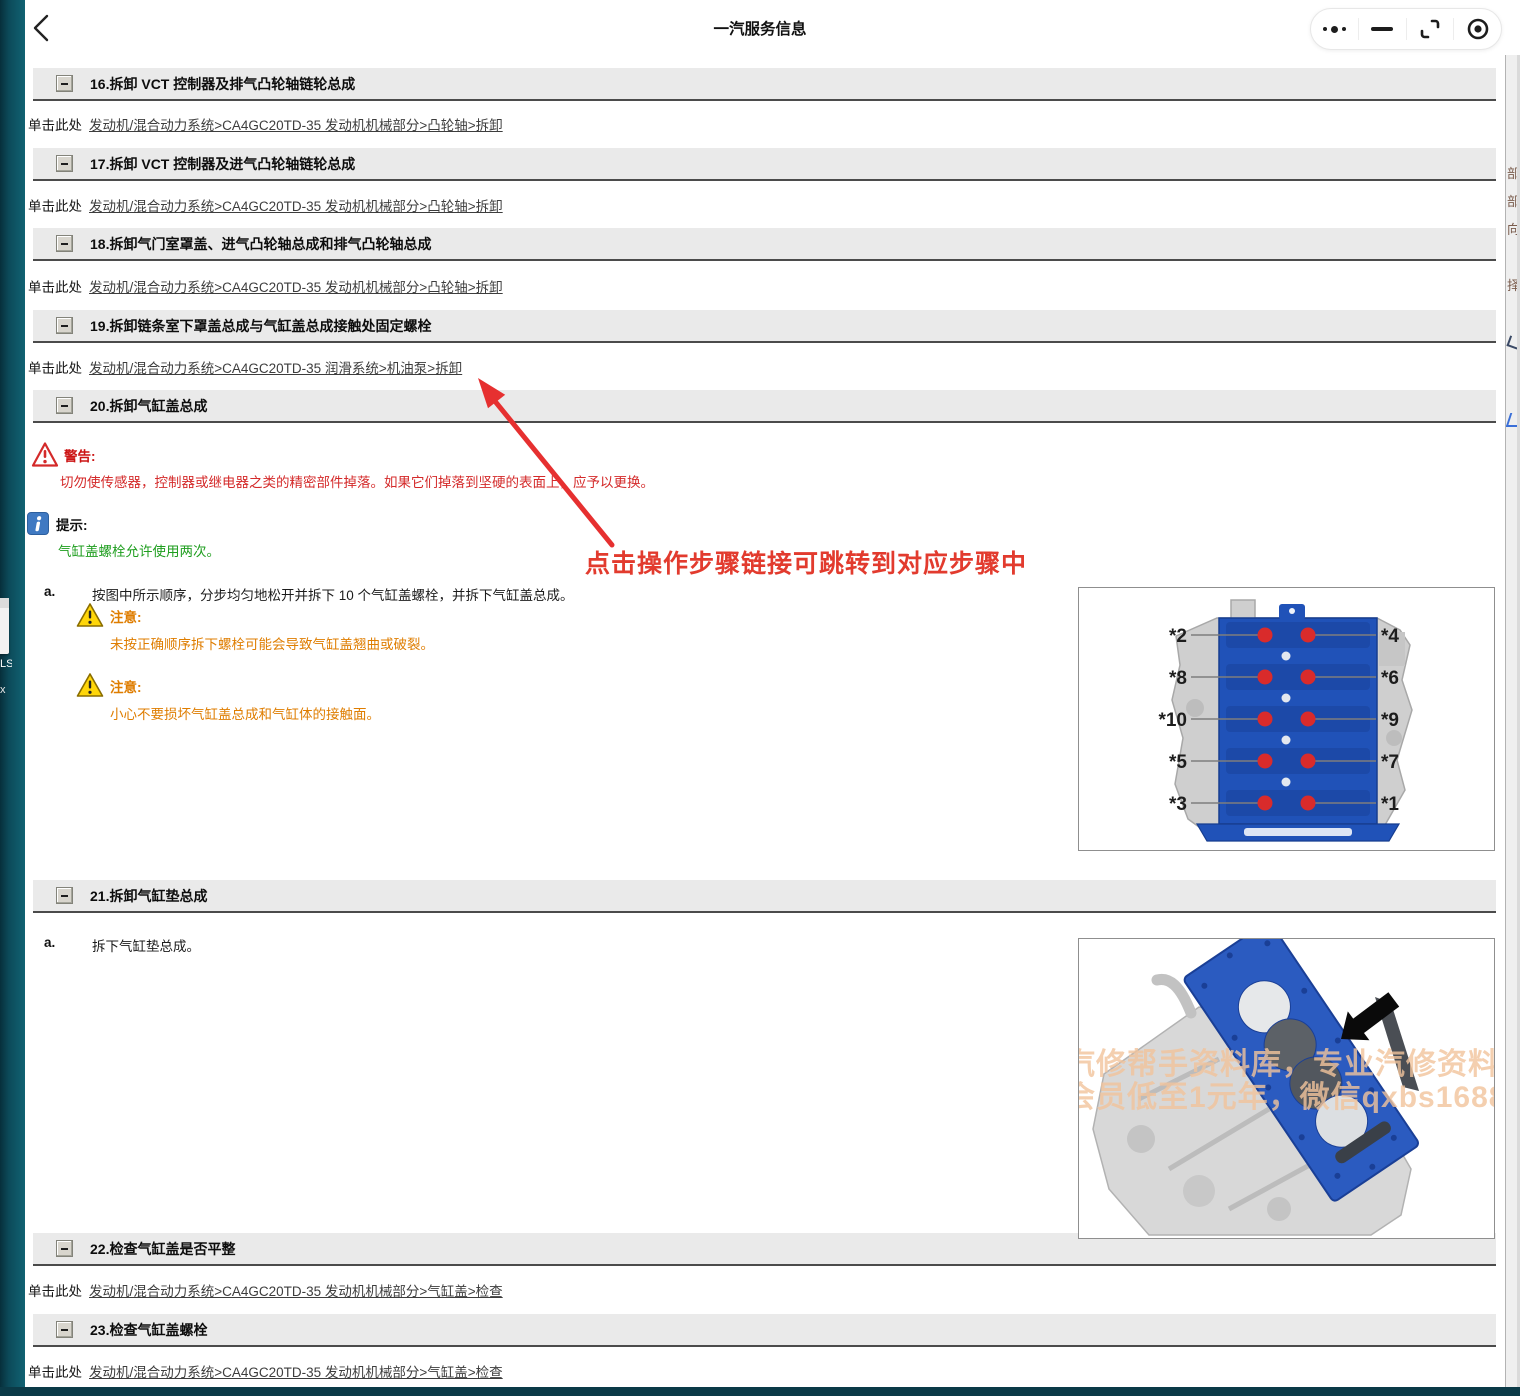 The height and width of the screenshot is (1396, 1520). What do you see at coordinates (333, 595) in the screenshot?
I see `step-text: 按图中所示顺序，分步均匀地松开并拆下 10 个气缸盖螺栓，并拆下气缸盖总成。` at bounding box center [333, 595].